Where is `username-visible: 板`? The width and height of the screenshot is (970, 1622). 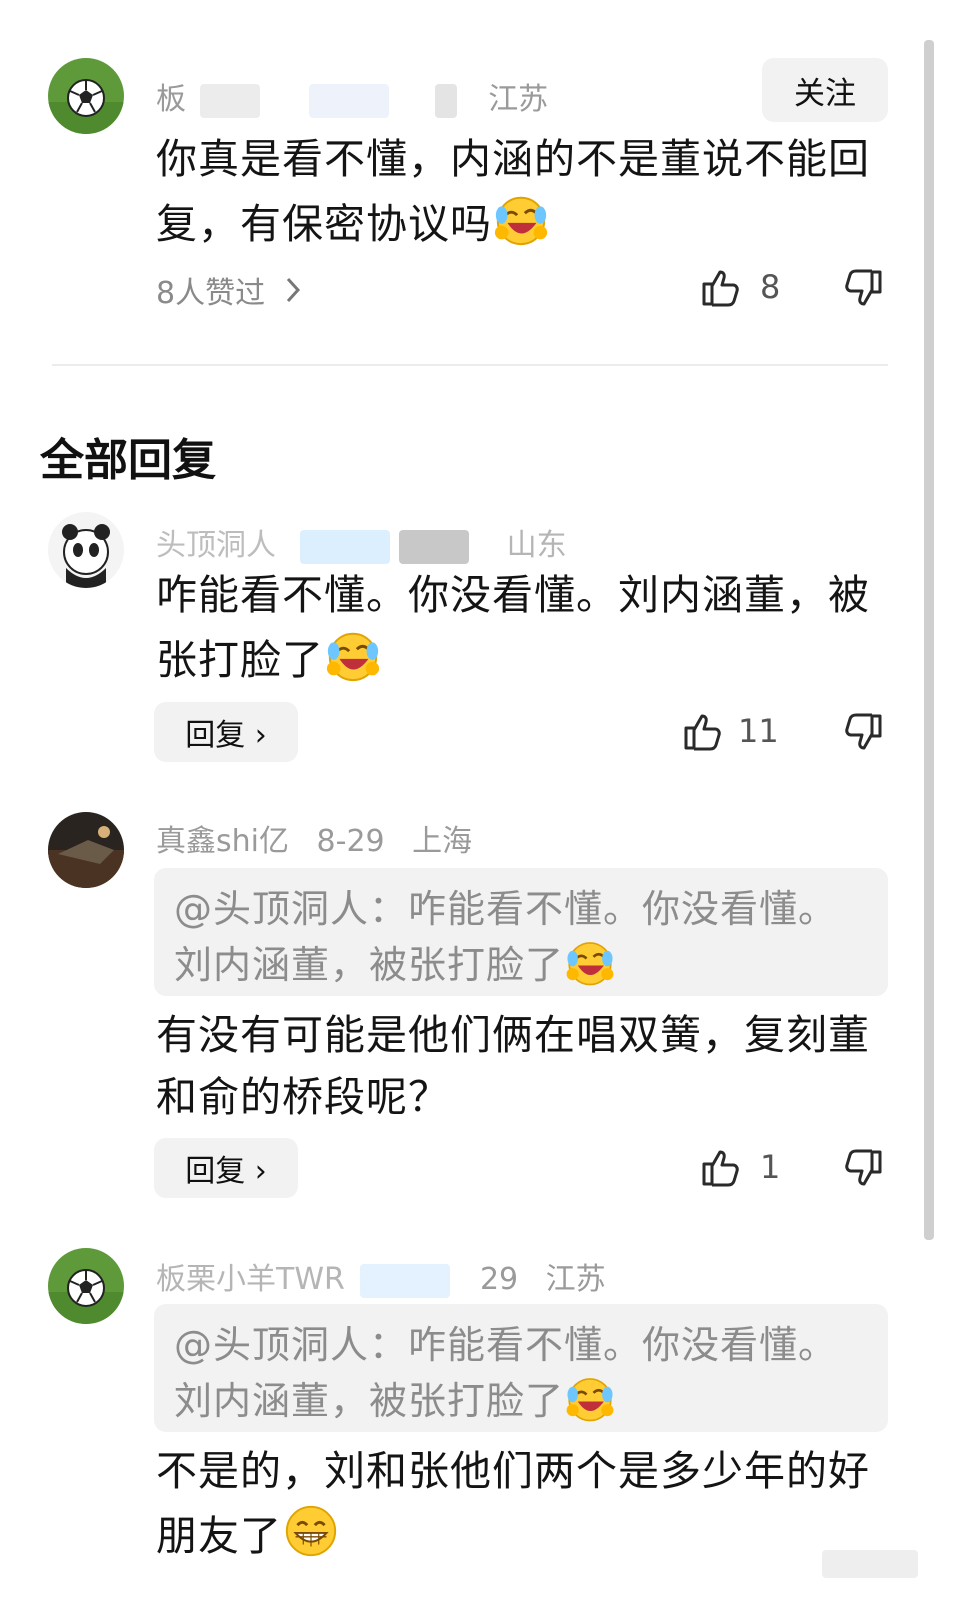
username-visible: 板 is located at coordinates (171, 99).